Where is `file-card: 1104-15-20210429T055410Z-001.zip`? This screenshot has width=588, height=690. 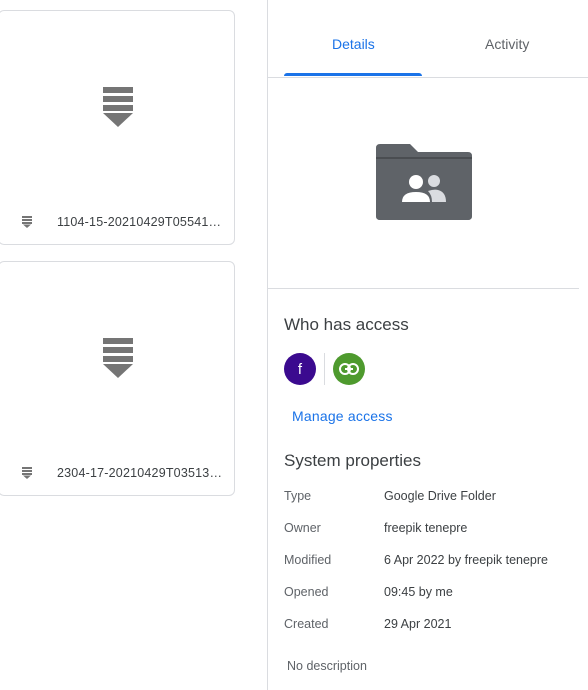
file-card: 1104-15-20210429T055410Z-001.zip is located at coordinates (117, 127).